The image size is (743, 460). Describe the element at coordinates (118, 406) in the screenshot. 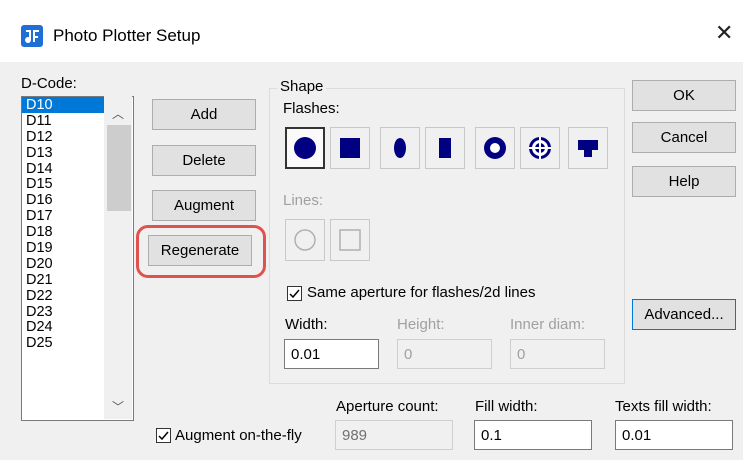

I see `scroll-down-icon: ﹀` at that location.